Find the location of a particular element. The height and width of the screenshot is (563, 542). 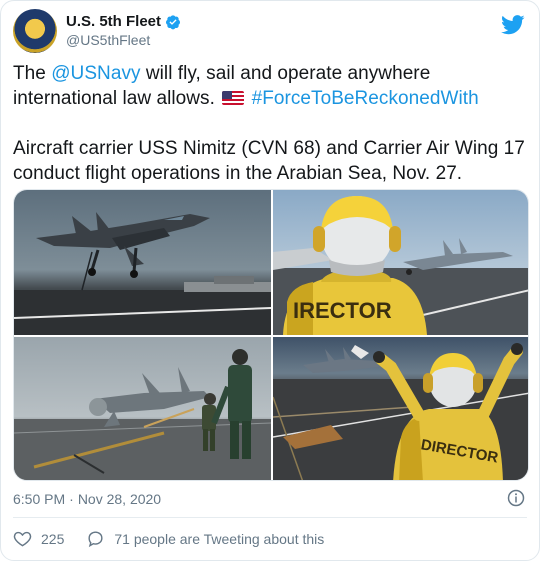

divider is located at coordinates (270, 517).